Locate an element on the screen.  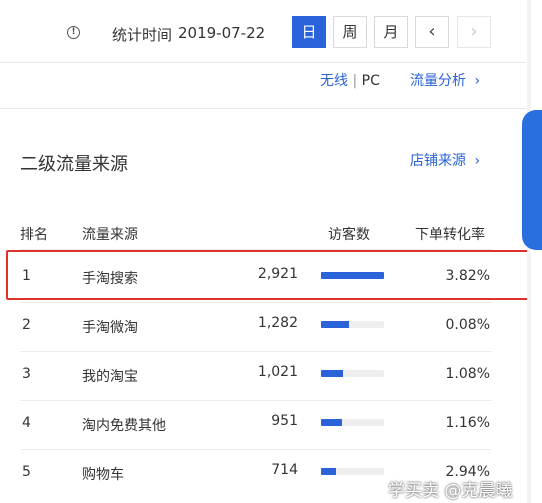
row-visitors: 1,021 is located at coordinates (277, 372).